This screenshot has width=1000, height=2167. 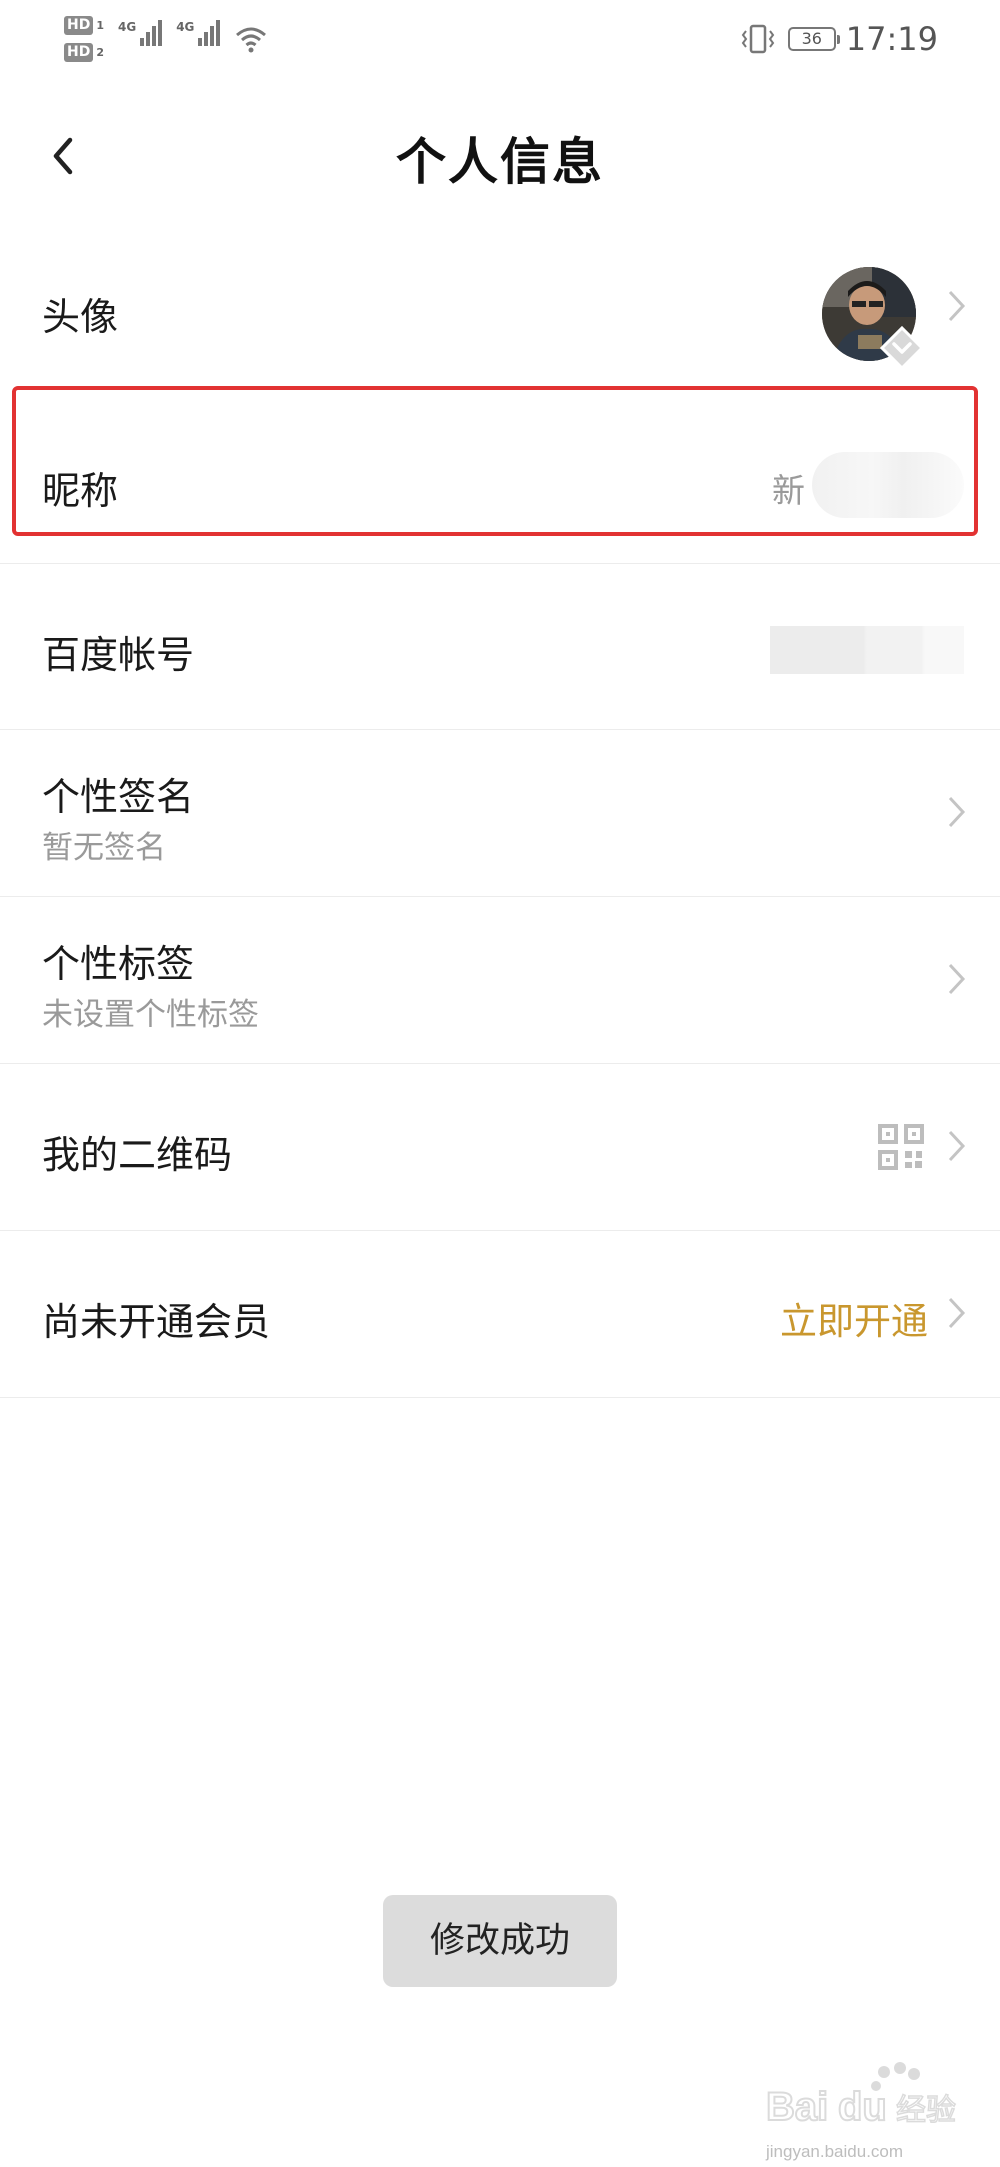 What do you see at coordinates (127, 27) in the screenshot?
I see `network1-label: 4G` at bounding box center [127, 27].